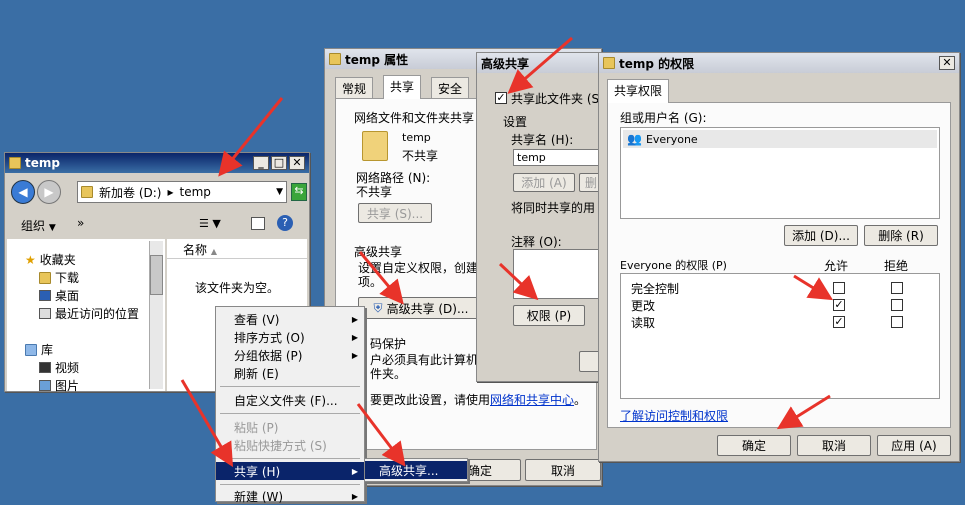 The image size is (965, 505). Describe the element at coordinates (643, 306) in the screenshot. I see `perm-name-change: 更改` at that location.